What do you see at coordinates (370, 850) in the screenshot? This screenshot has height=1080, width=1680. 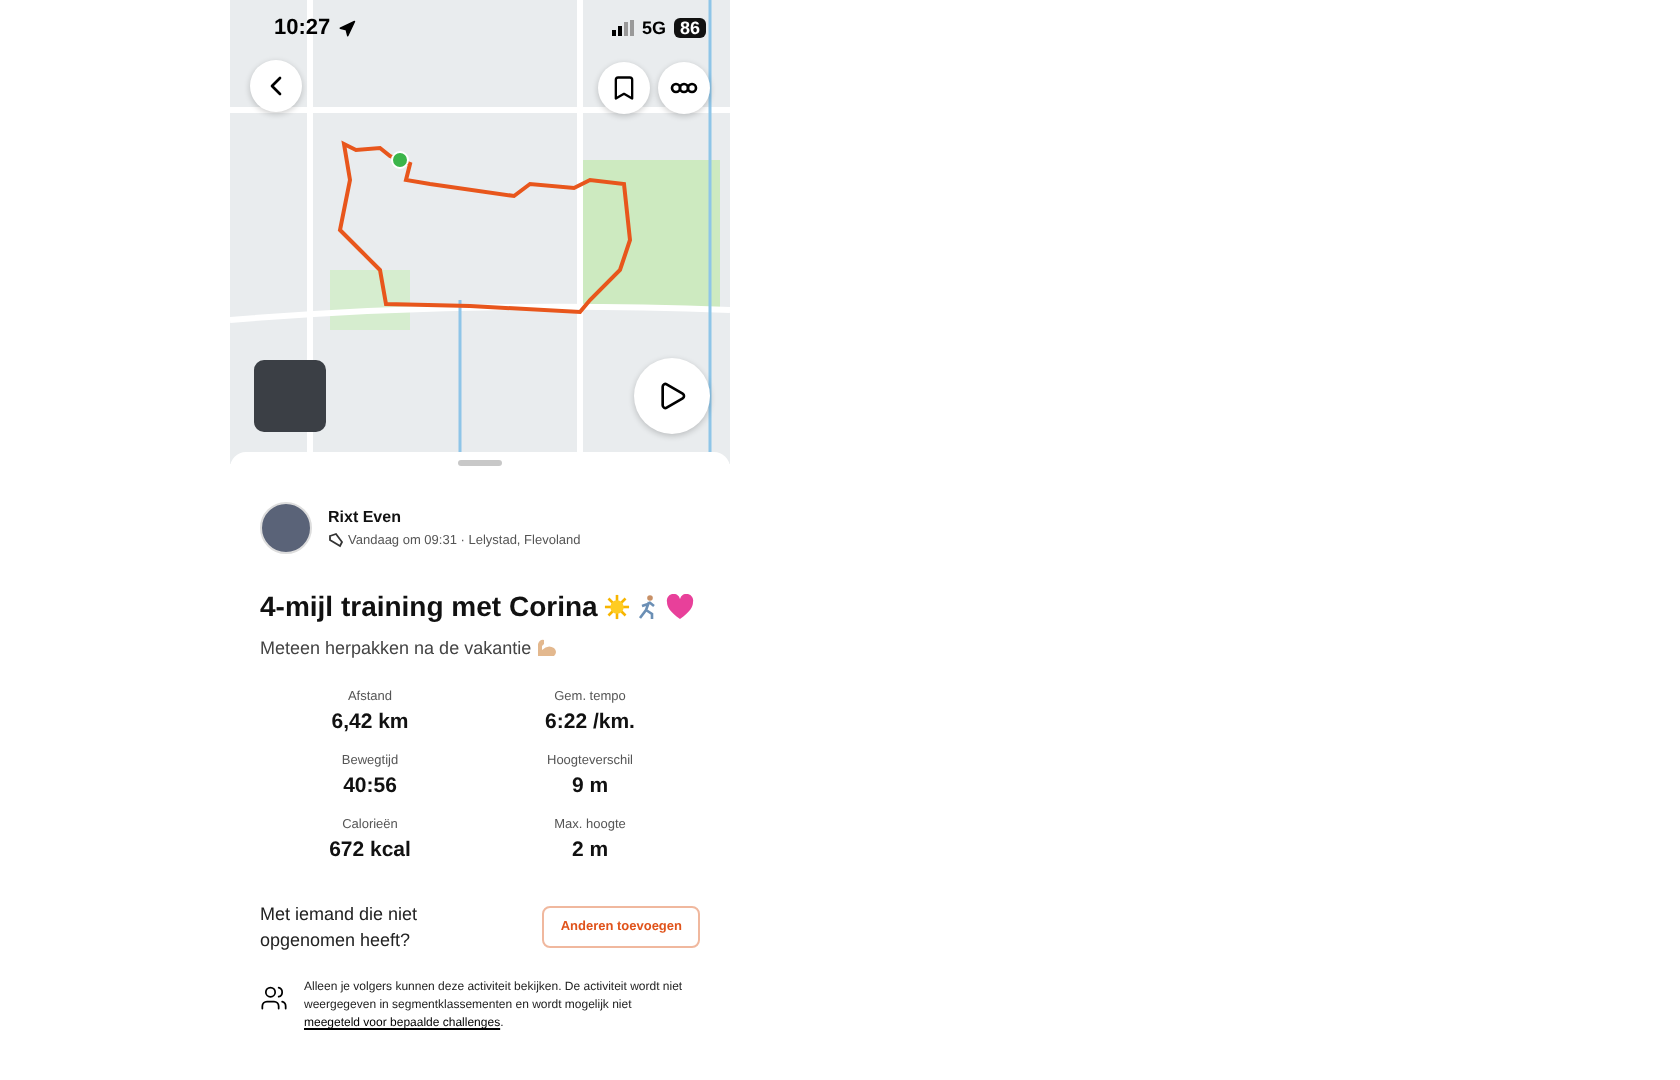 I see `stat-value: 672 kcal` at bounding box center [370, 850].